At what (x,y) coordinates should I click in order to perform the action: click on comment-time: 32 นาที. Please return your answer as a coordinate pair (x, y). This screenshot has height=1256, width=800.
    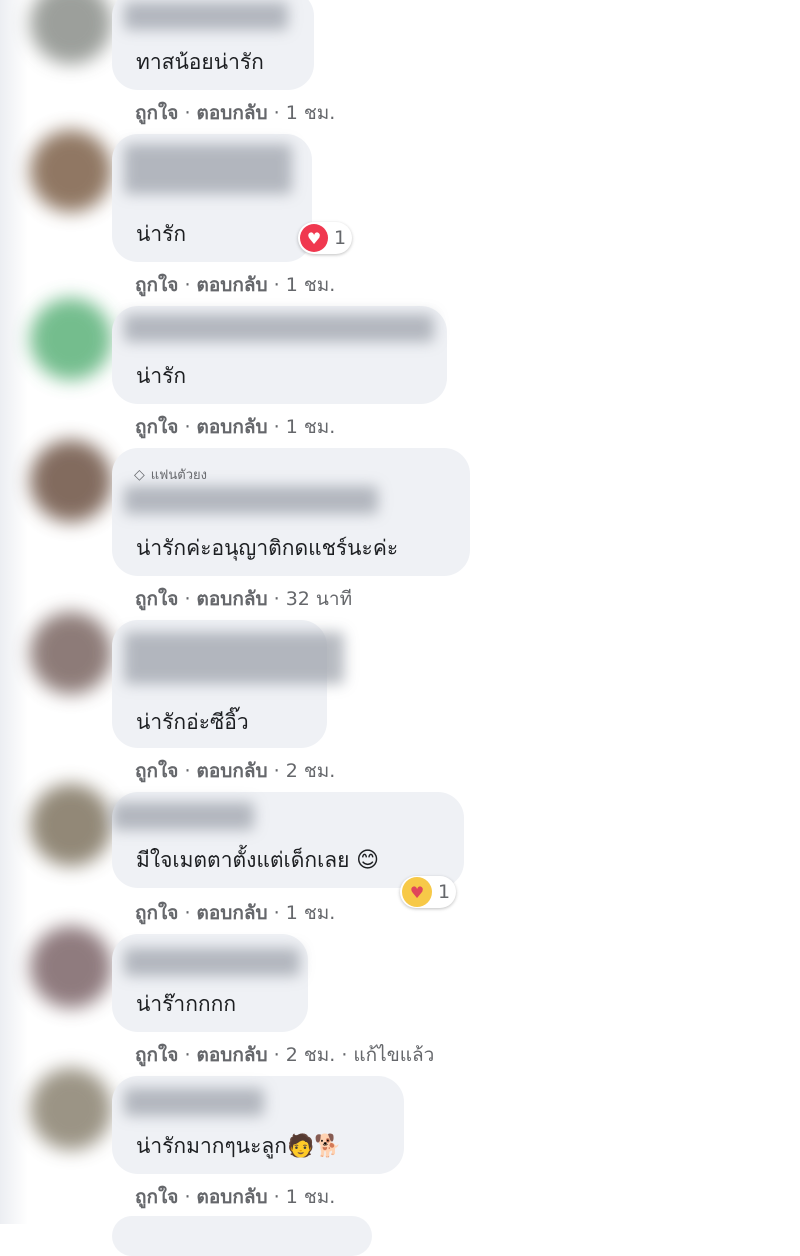
    Looking at the image, I should click on (319, 599).